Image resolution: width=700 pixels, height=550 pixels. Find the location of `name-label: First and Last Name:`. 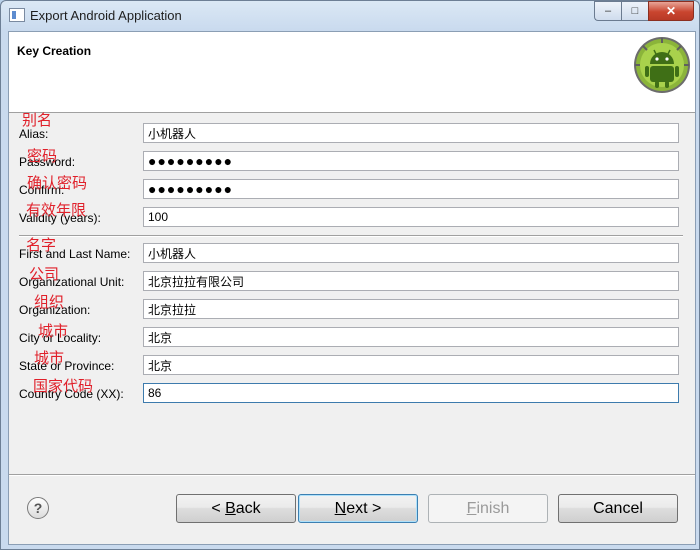

name-label: First and Last Name: is located at coordinates (75, 254).